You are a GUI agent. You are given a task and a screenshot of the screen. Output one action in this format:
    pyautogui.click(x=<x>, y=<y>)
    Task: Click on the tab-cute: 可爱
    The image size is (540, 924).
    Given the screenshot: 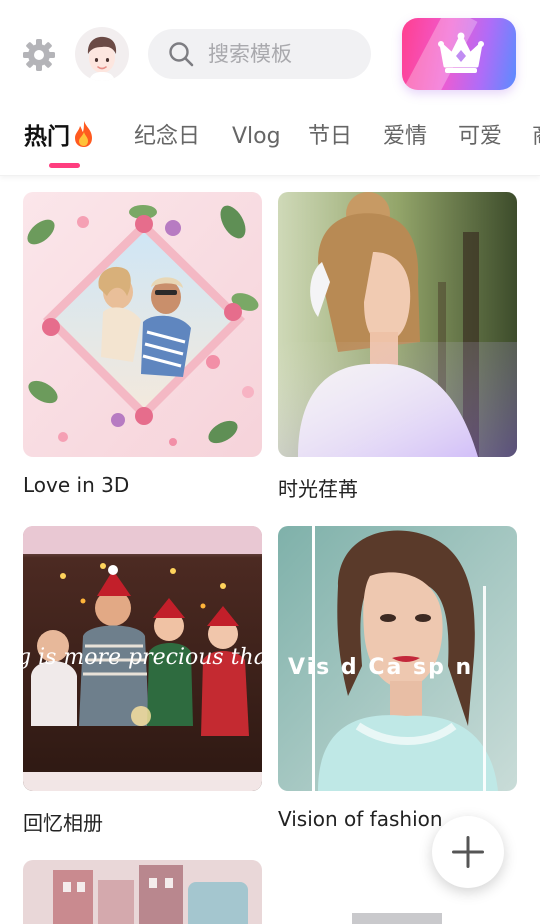 What is the action you would take?
    pyautogui.click(x=480, y=137)
    